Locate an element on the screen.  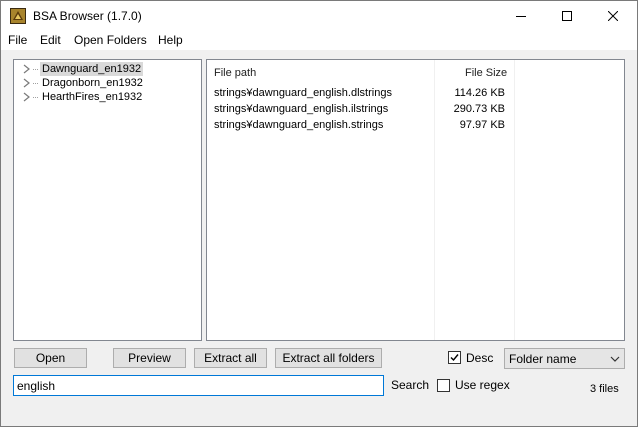
tree-node-hearthfires: HearthFires_en1932 is located at coordinates (104, 97).